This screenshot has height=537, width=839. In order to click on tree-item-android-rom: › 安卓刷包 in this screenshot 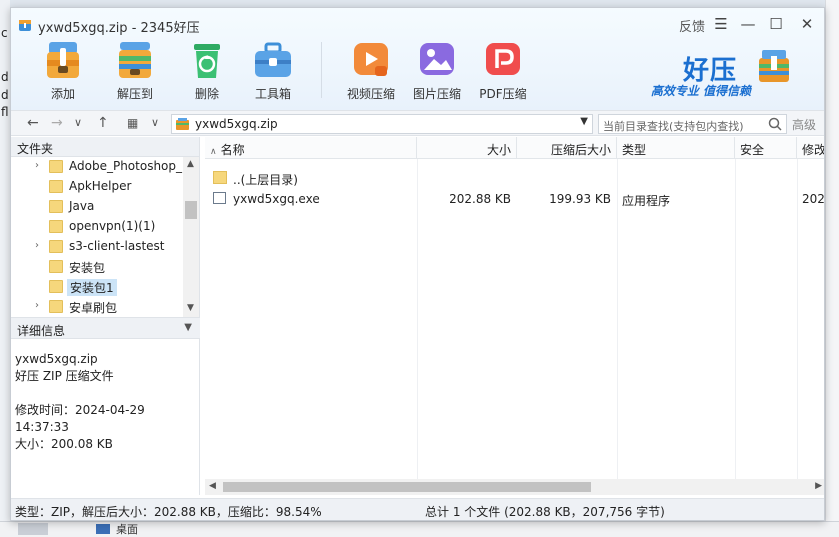, I will do `click(97, 307)`.